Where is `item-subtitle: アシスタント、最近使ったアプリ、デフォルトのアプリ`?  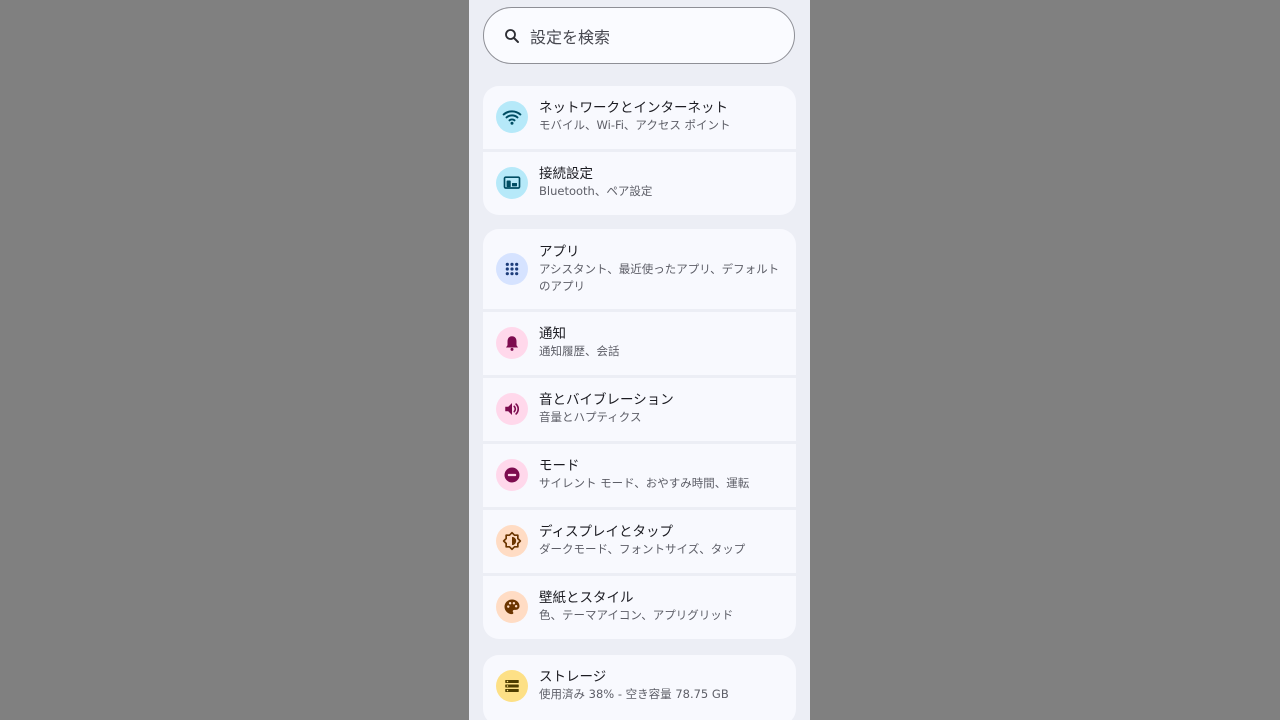
item-subtitle: アシスタント、最近使ったアプリ、デフォルトのアプリ is located at coordinates (659, 277).